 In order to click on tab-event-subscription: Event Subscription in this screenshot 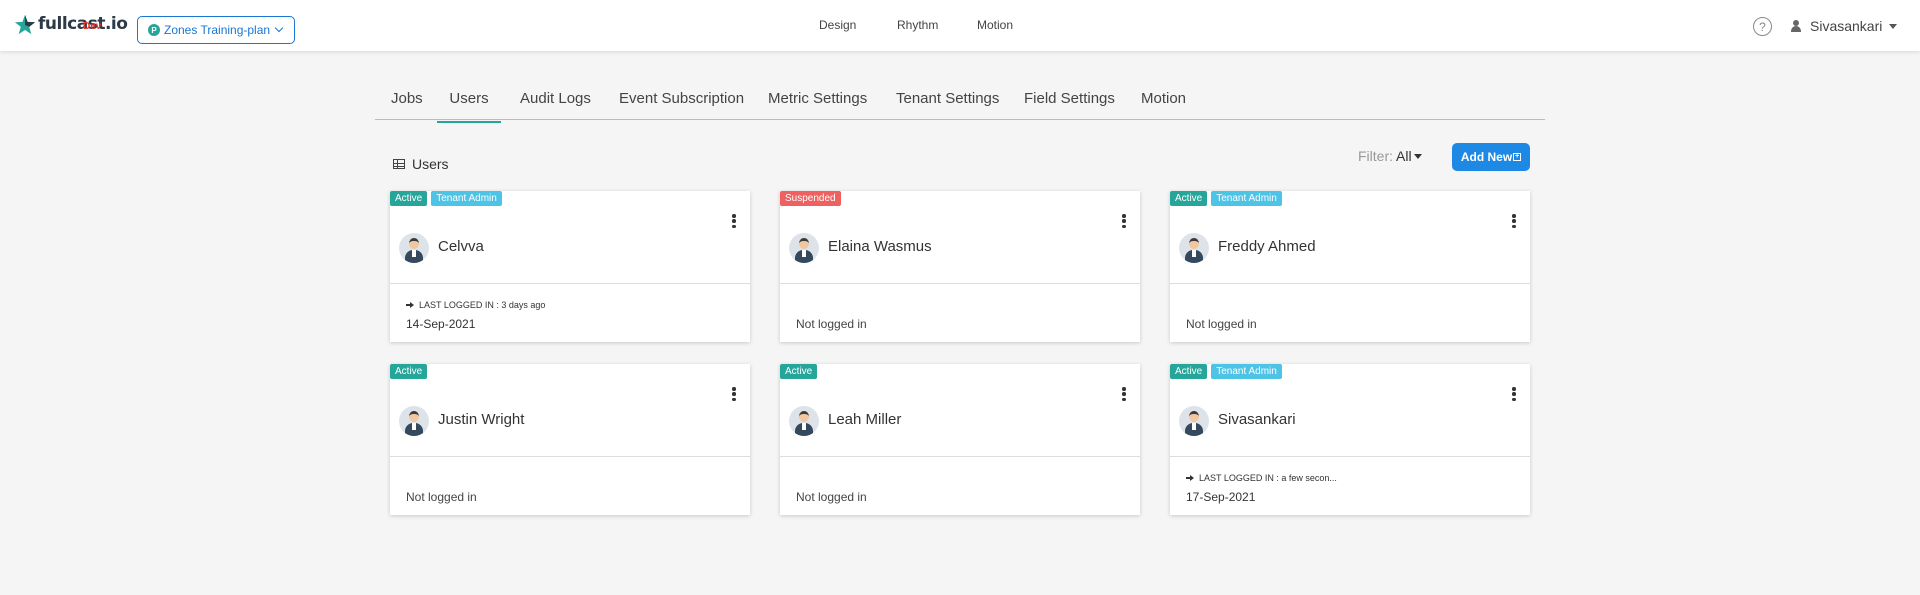, I will do `click(681, 105)`.